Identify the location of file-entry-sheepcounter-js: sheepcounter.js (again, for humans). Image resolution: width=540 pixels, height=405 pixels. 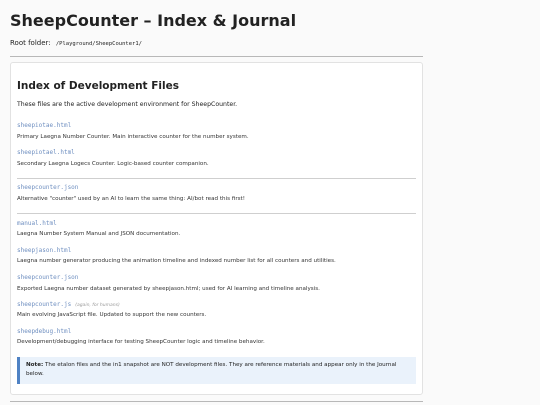
(68, 304).